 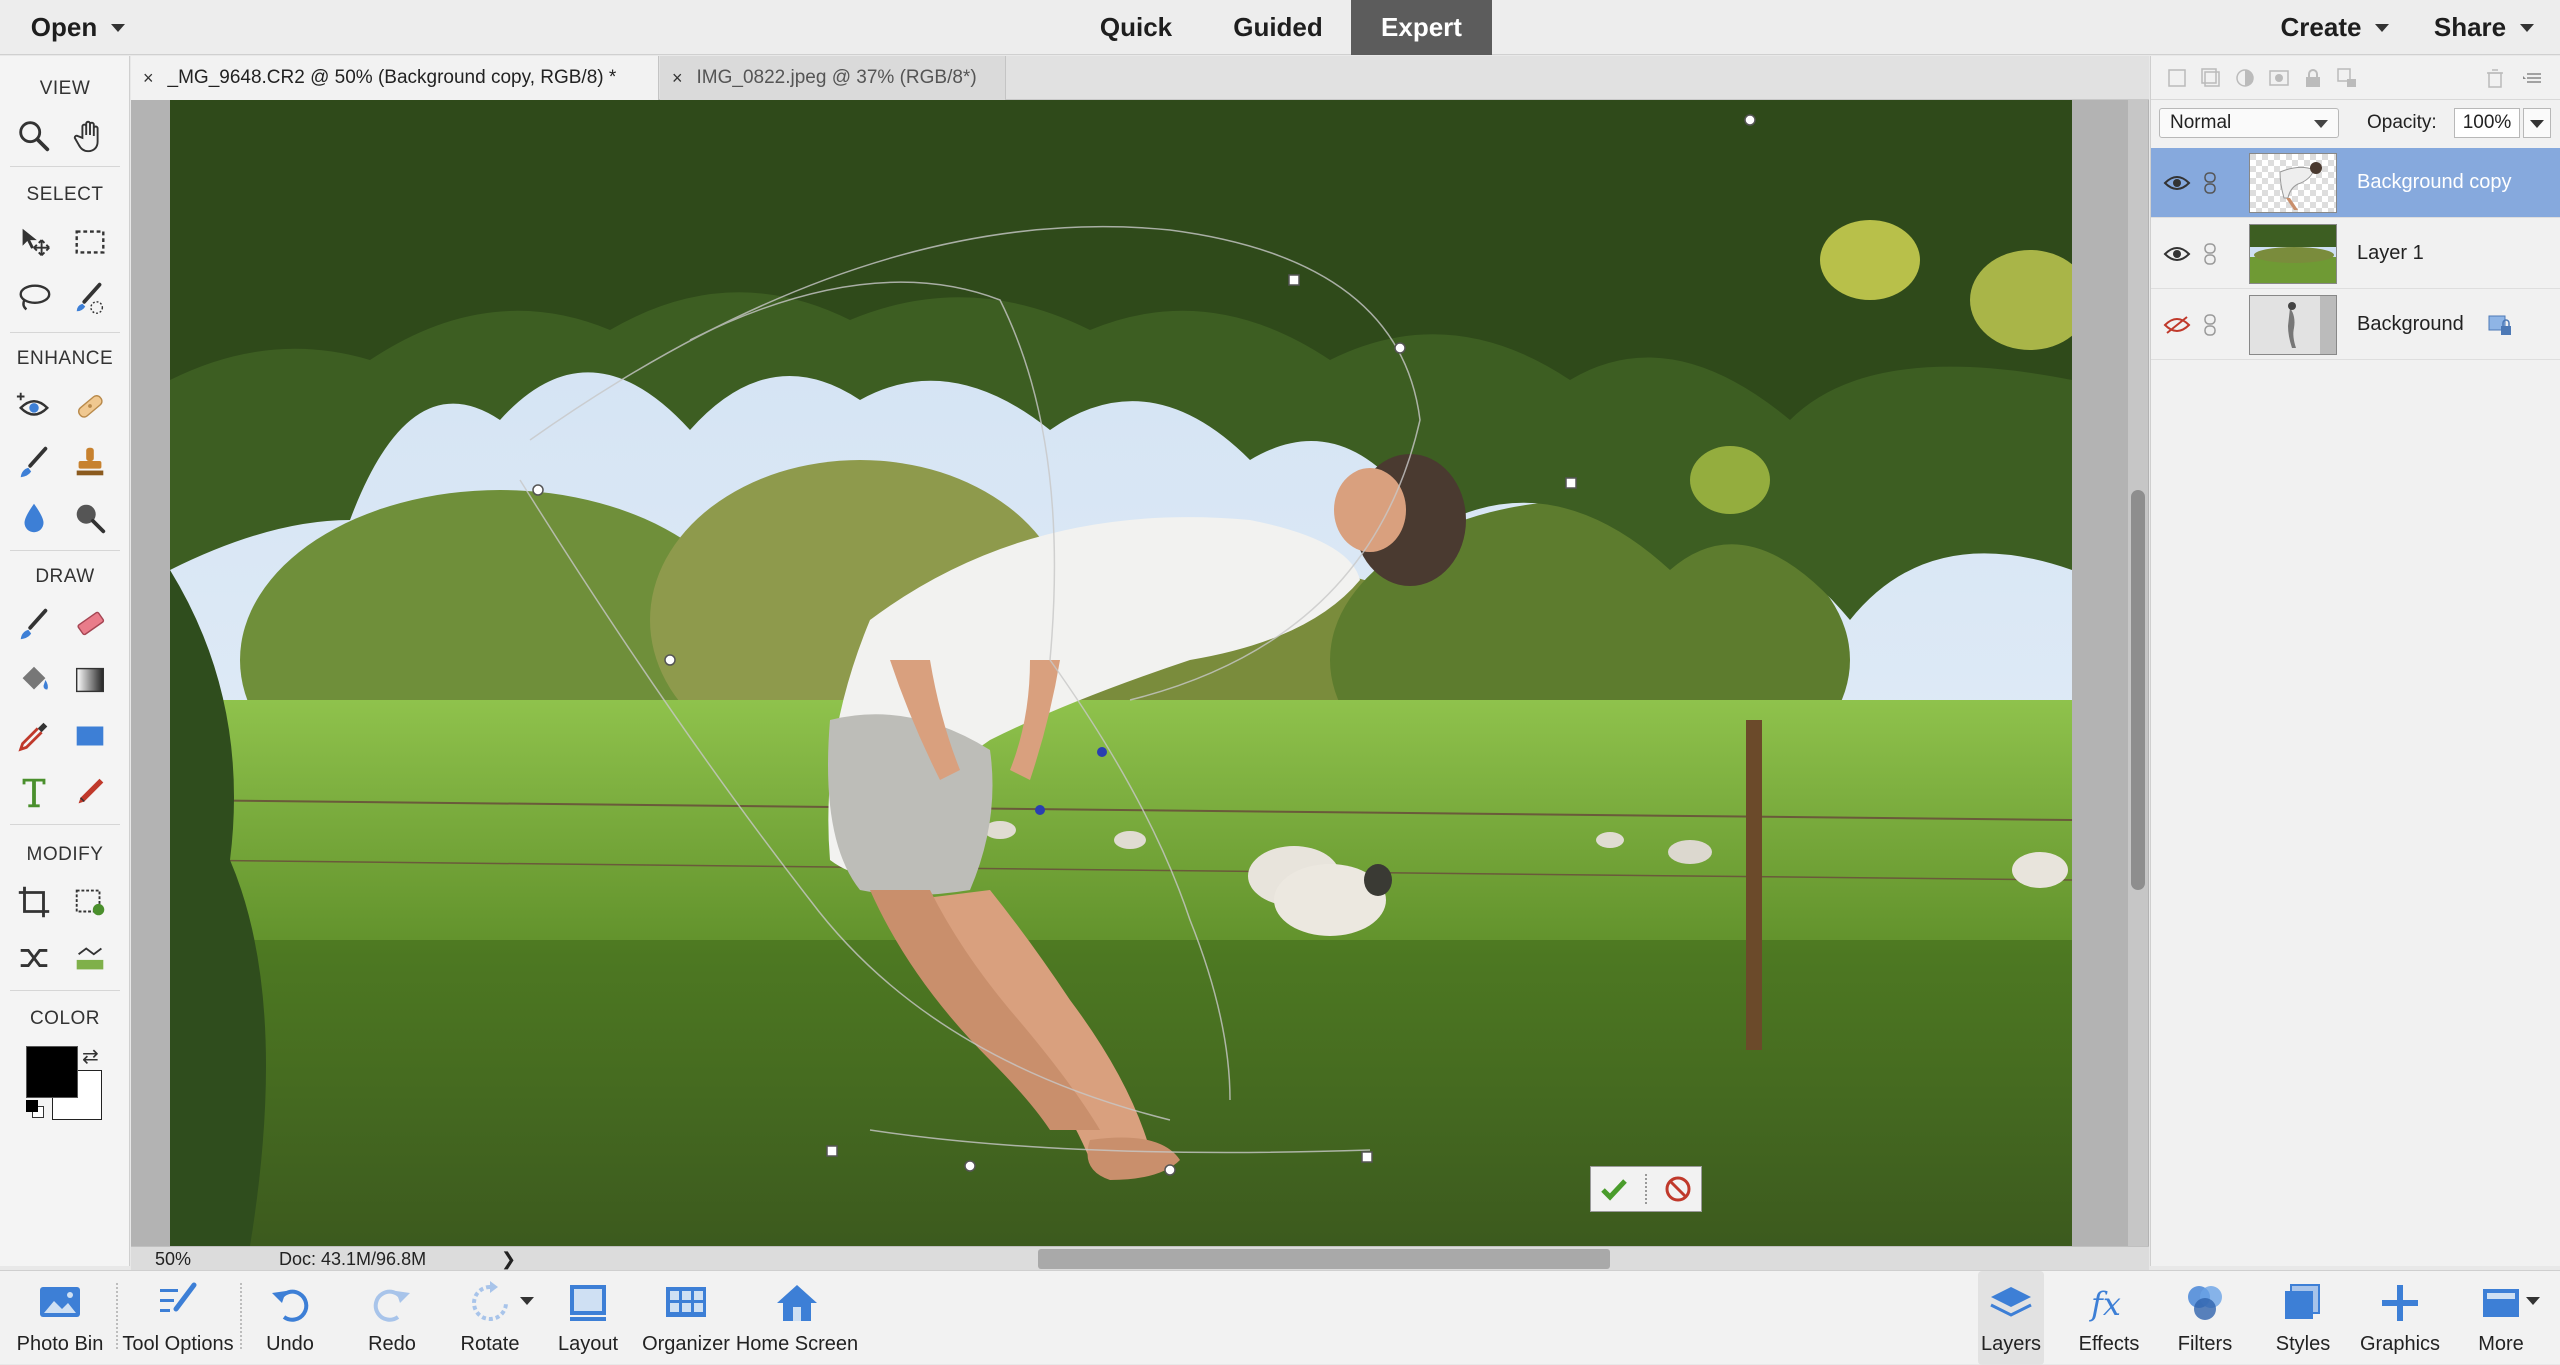 I want to click on red-eye-tool, so click(x=34, y=406).